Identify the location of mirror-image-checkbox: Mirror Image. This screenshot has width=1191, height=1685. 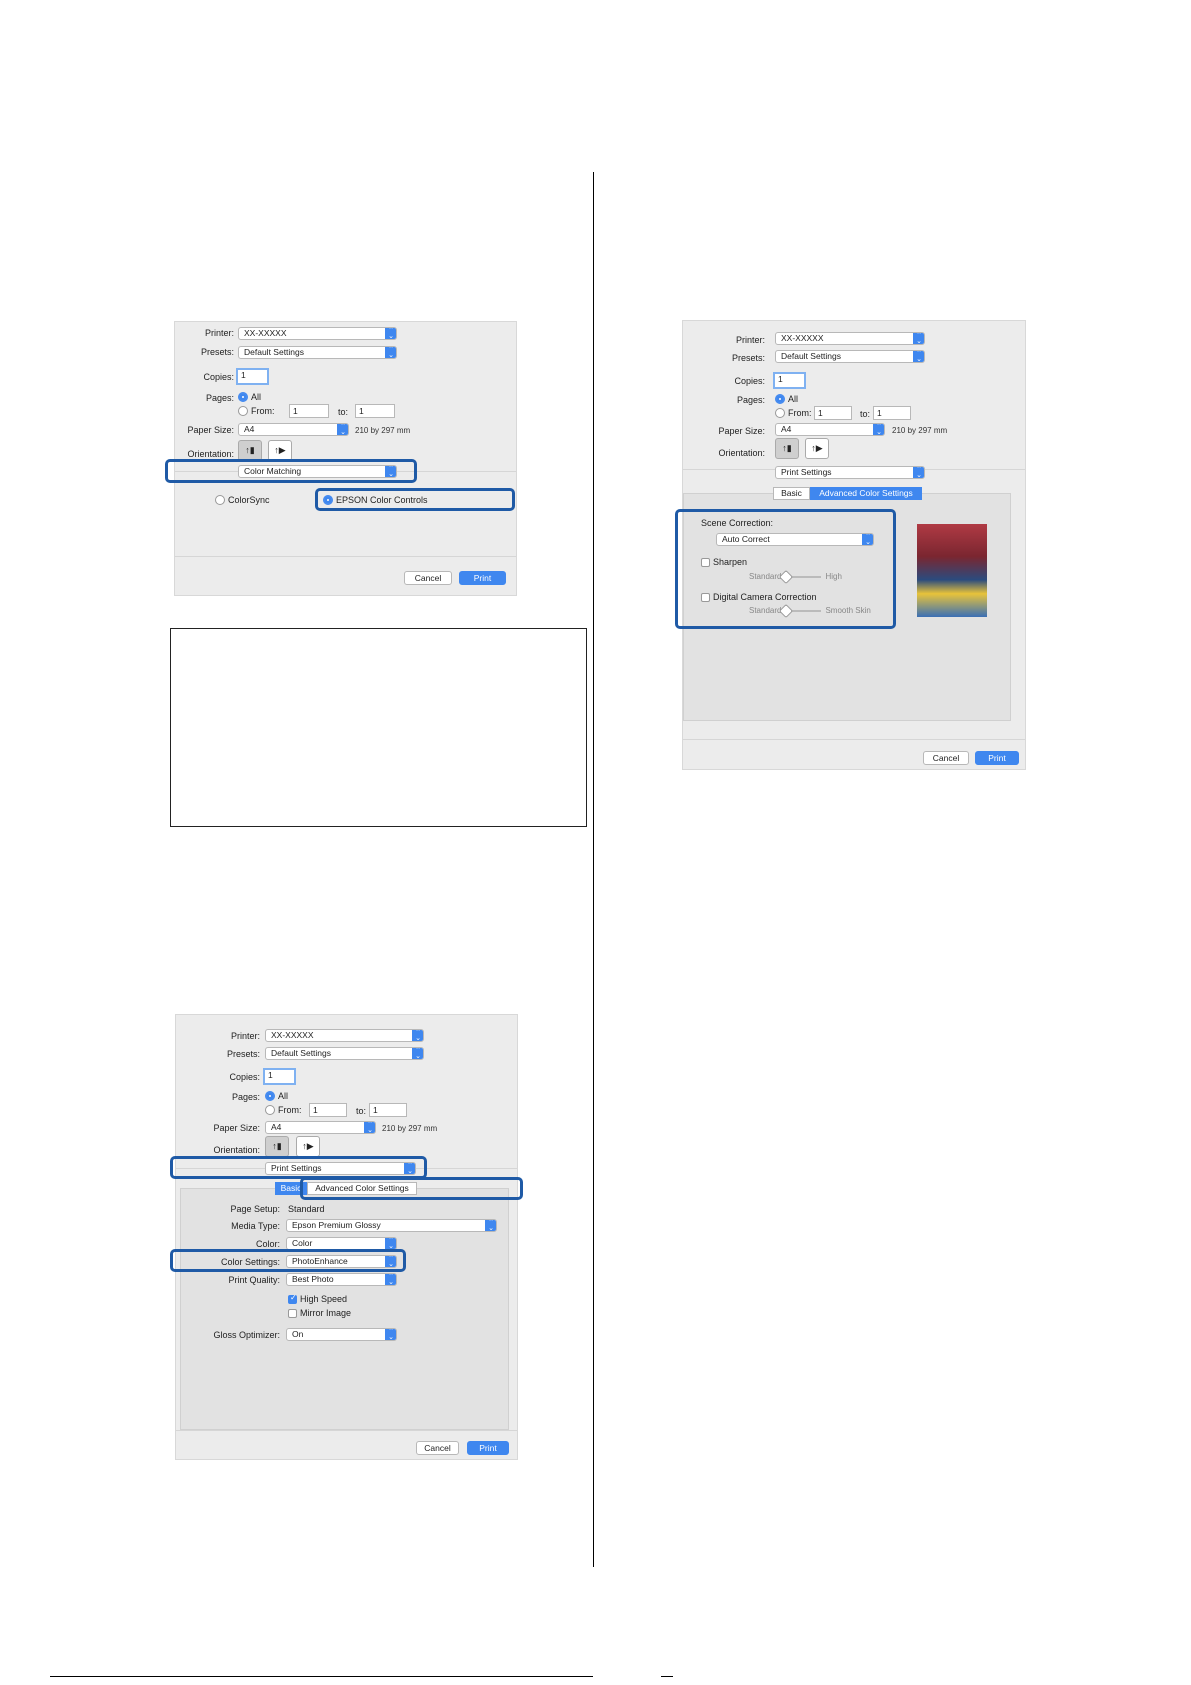
(319, 1313).